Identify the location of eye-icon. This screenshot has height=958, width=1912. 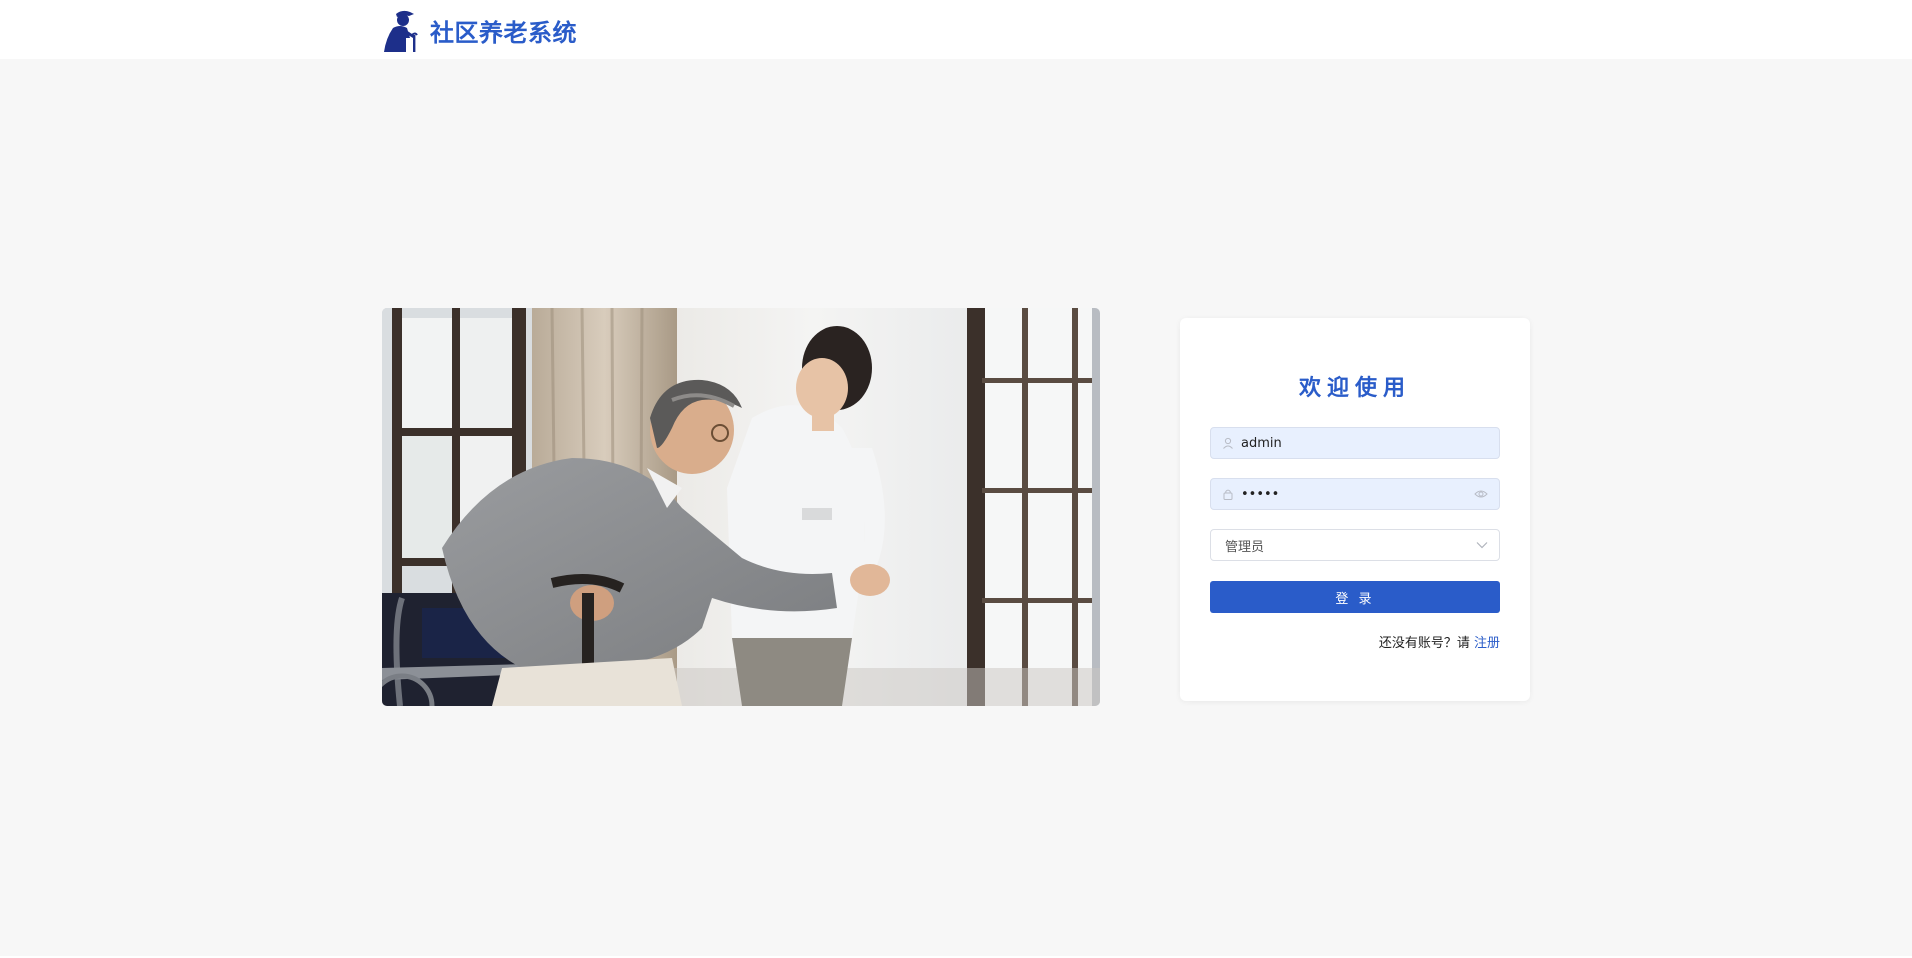
(1481, 494).